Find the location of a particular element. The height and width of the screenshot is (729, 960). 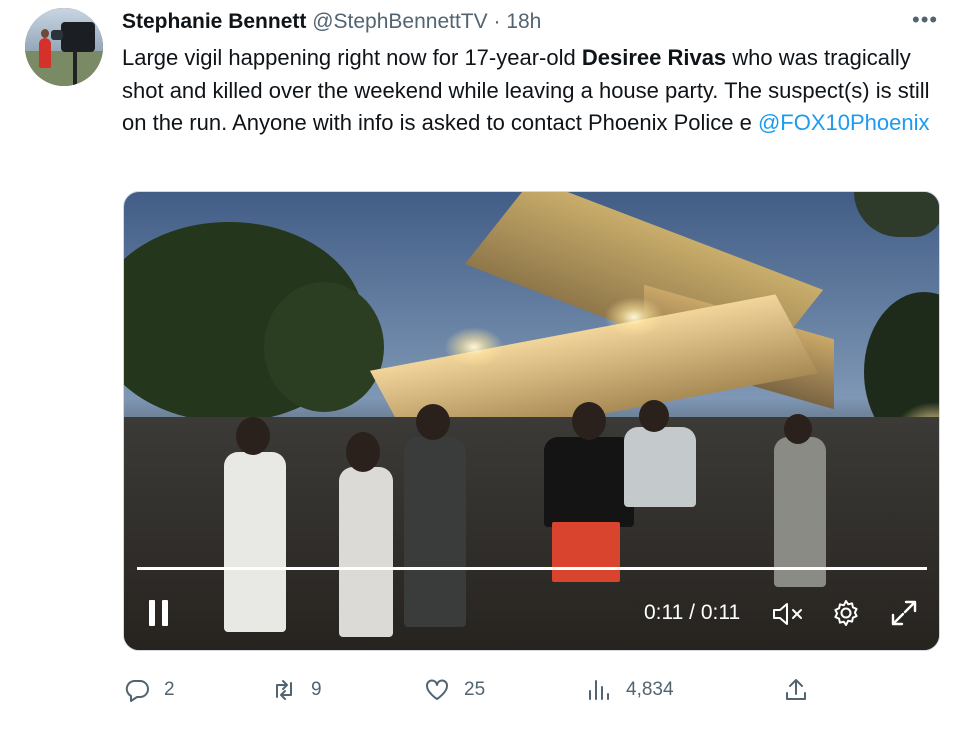

retweet-count: 9 is located at coordinates (316, 689).